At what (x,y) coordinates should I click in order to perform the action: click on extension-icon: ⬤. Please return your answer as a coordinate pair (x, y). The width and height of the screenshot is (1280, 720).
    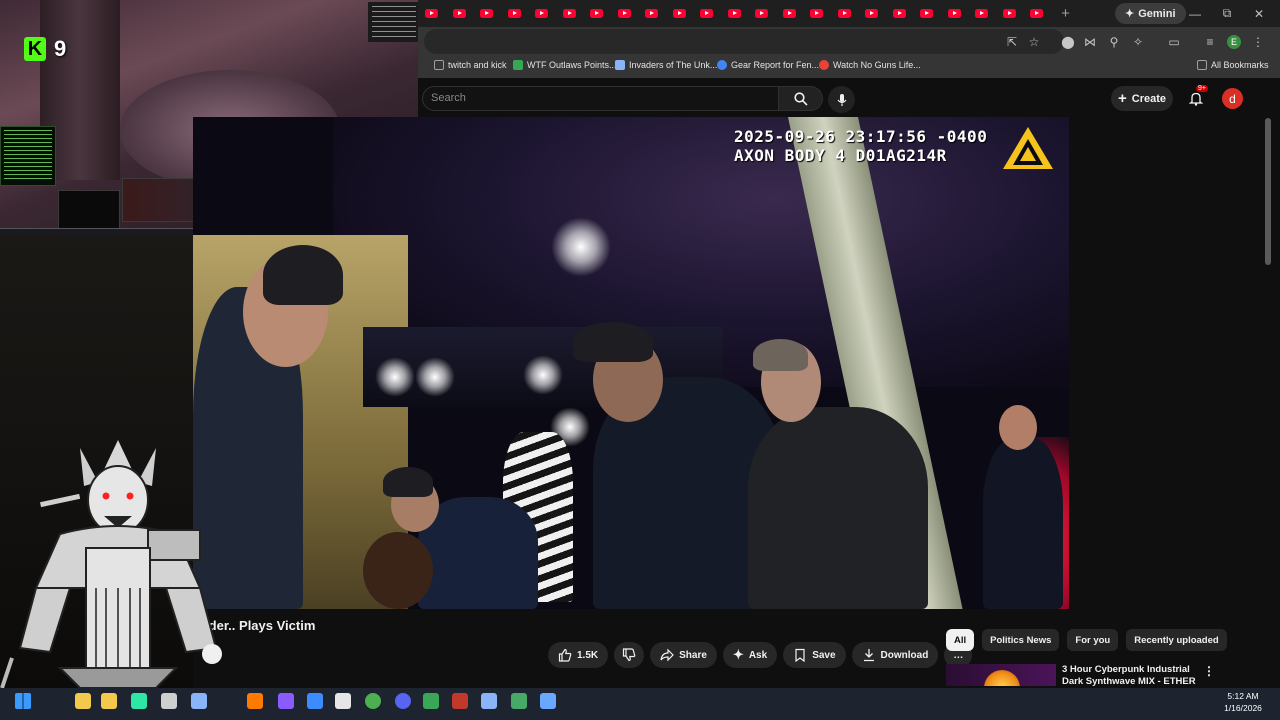
    Looking at the image, I should click on (1068, 42).